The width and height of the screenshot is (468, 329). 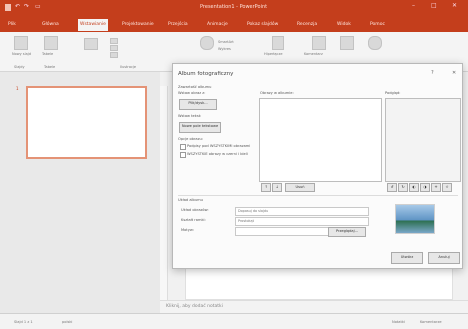 What do you see at coordinates (407, 258) in the screenshot?
I see `create-button: Utwórz` at bounding box center [407, 258].